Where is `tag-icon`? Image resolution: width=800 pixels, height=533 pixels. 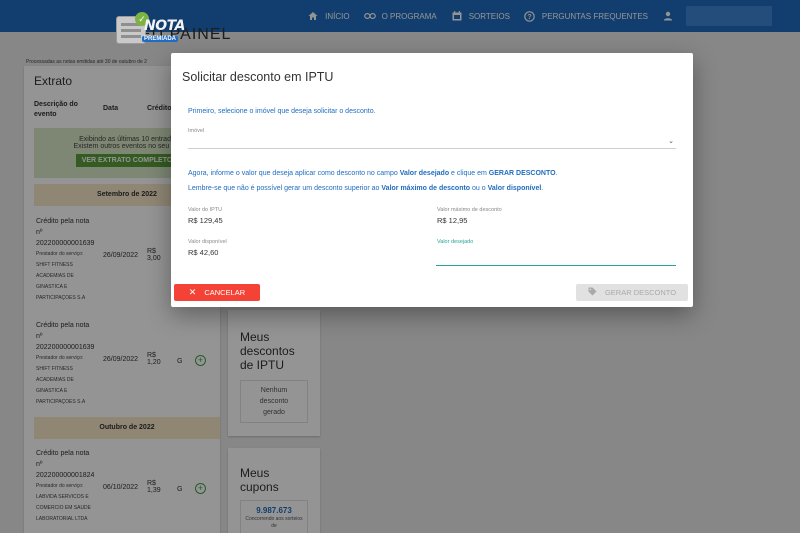 tag-icon is located at coordinates (592, 292).